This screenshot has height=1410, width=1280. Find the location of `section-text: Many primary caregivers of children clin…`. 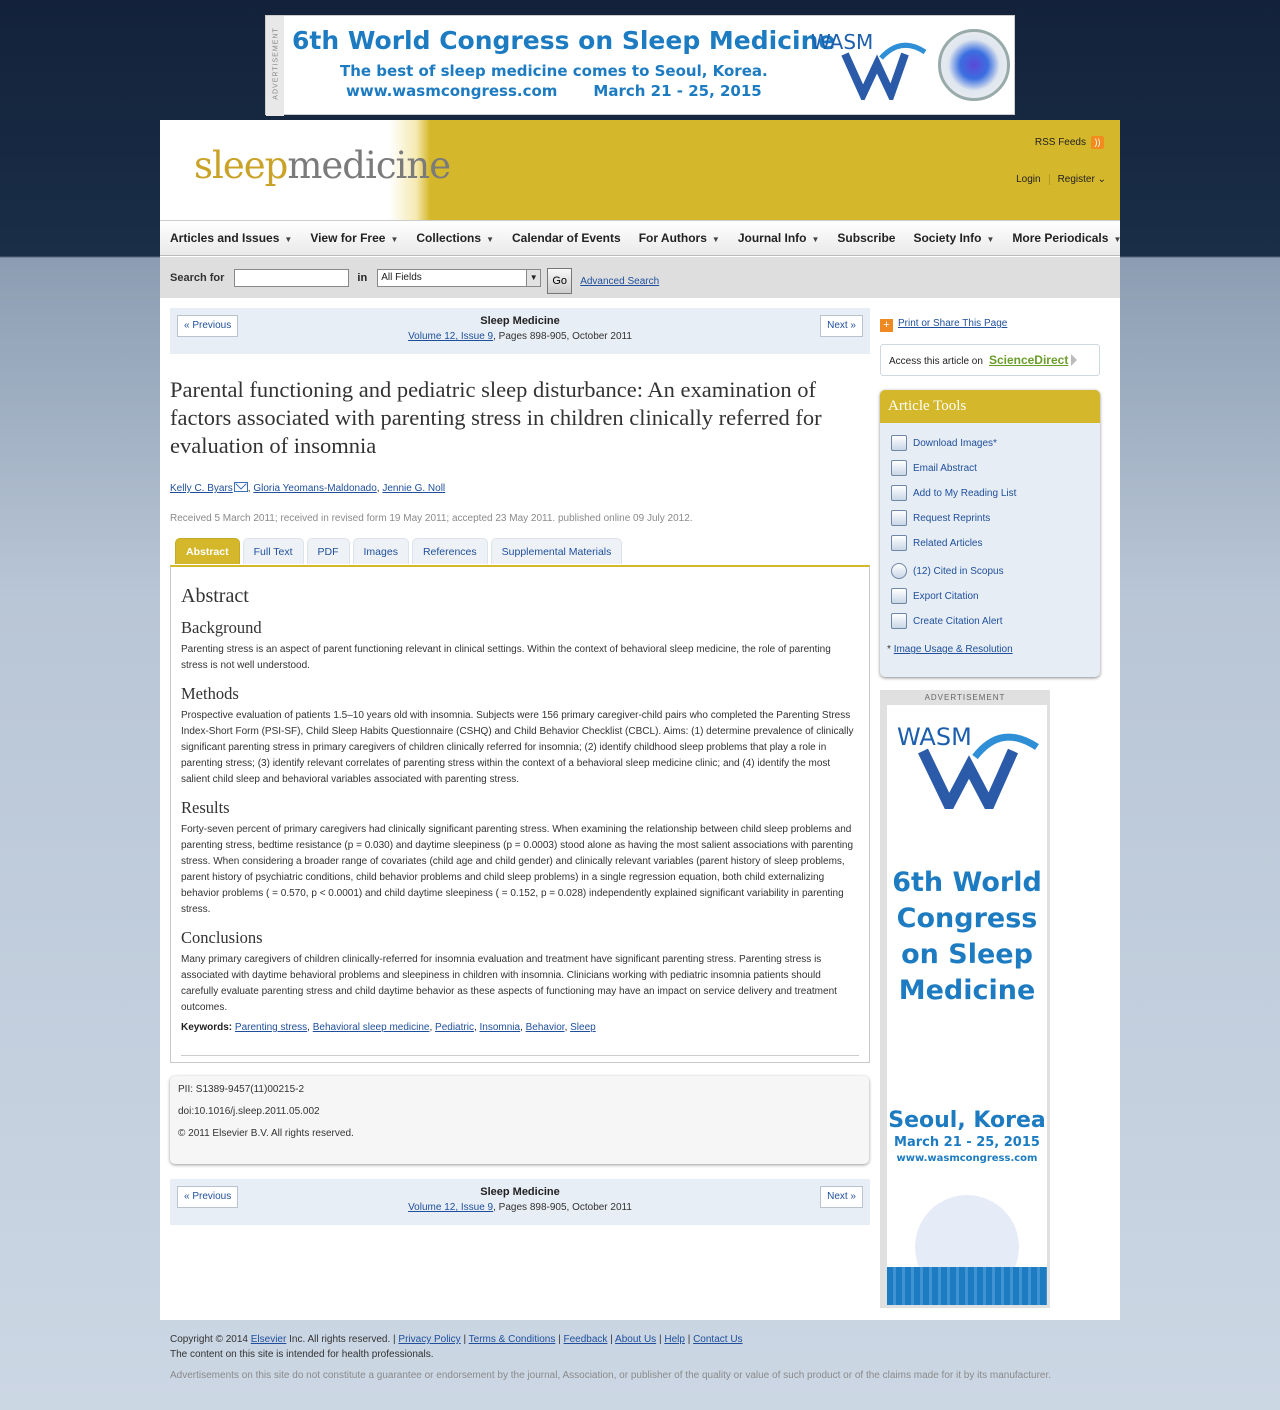

section-text: Many primary caregivers of children clin… is located at coordinates (509, 983).